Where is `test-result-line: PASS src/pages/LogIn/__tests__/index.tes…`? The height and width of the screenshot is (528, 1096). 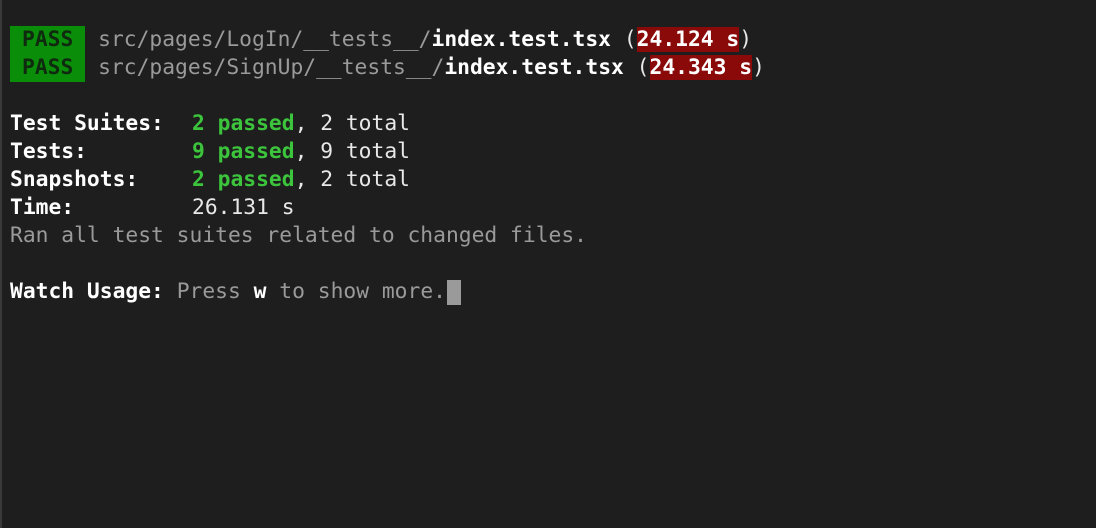 test-result-line: PASS src/pages/LogIn/__tests__/index.tes… is located at coordinates (387, 40).